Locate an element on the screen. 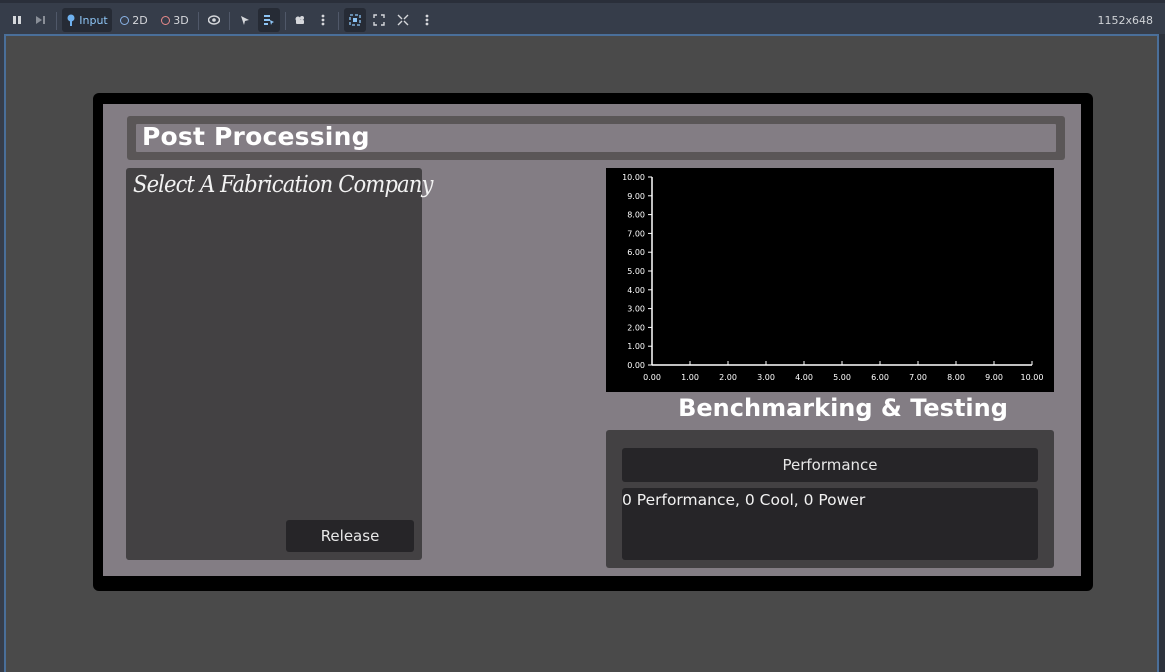 This screenshot has width=1165, height=672. benchmark-result: 0 Performance, 0 Cool, 0 Power is located at coordinates (744, 500).